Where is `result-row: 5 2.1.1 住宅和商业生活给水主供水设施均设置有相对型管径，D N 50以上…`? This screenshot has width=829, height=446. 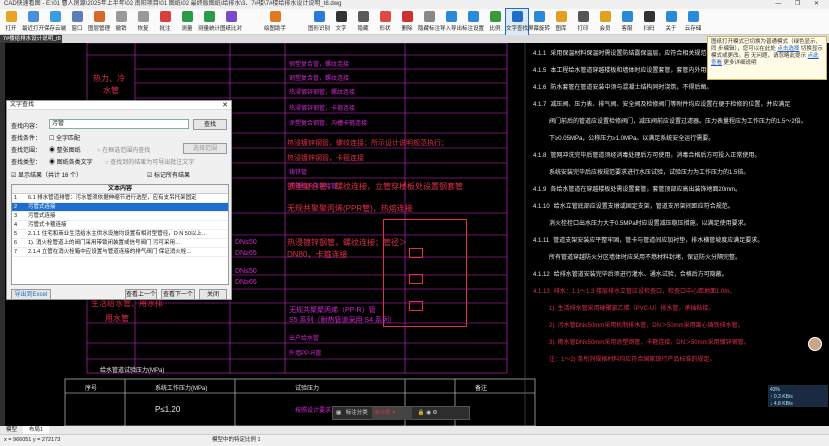
result-row: 5 2.1.1 住宅和商业生活给水主供水设施均设置有相对型管径，D N 50以上… is located at coordinates (120, 234).